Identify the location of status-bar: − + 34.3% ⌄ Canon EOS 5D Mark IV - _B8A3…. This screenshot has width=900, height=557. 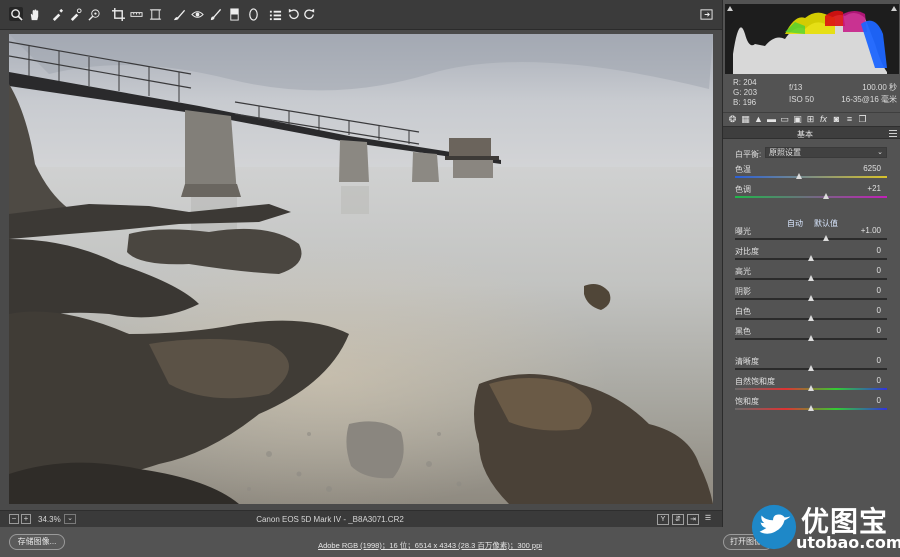
(361, 518).